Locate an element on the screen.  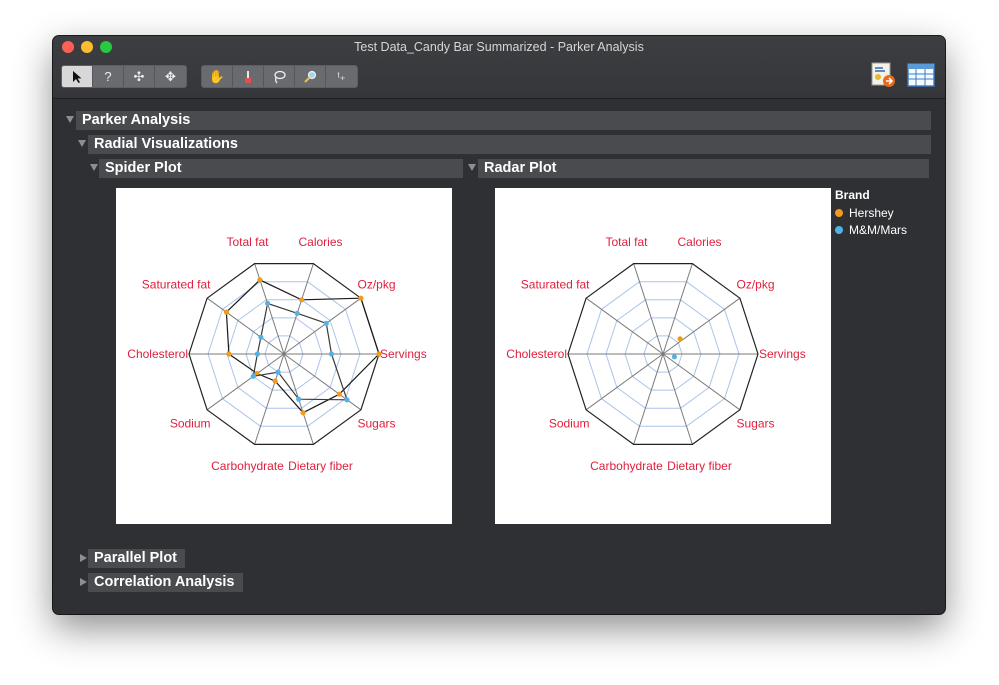
lasso-icon is located at coordinates (280, 76).